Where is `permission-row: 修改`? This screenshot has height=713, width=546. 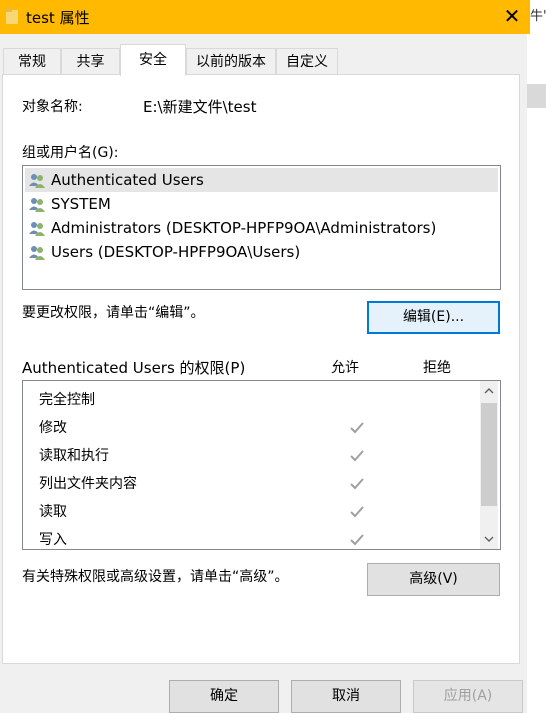
permission-row: 修改 is located at coordinates (259, 428).